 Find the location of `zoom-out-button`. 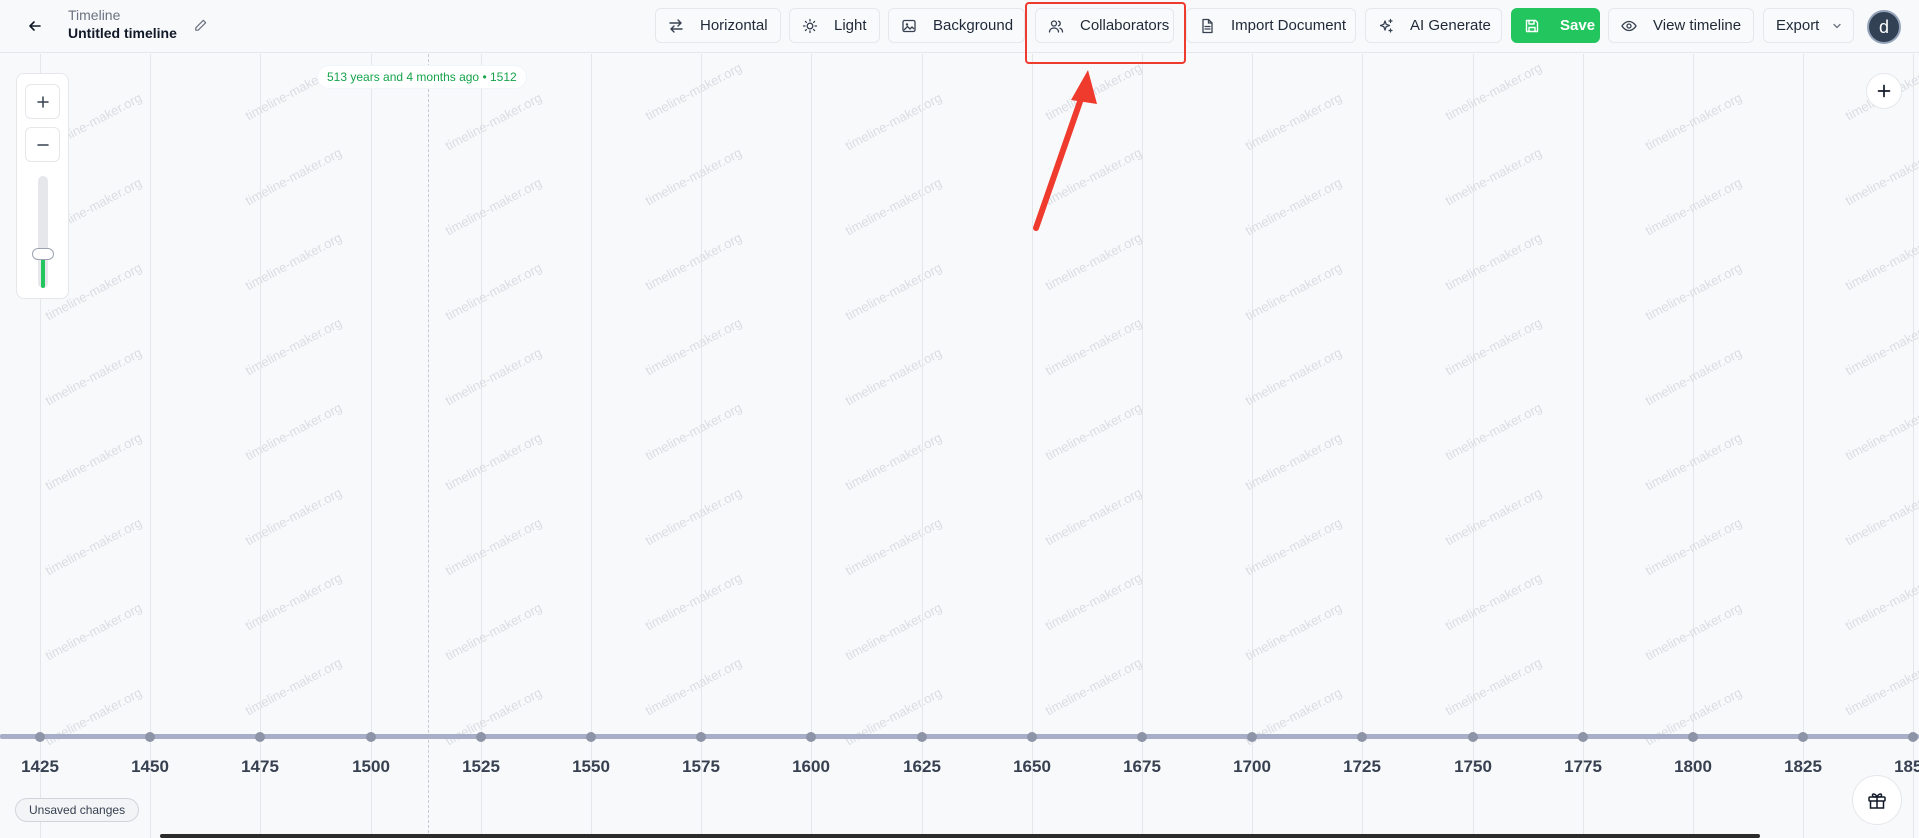

zoom-out-button is located at coordinates (42, 144).